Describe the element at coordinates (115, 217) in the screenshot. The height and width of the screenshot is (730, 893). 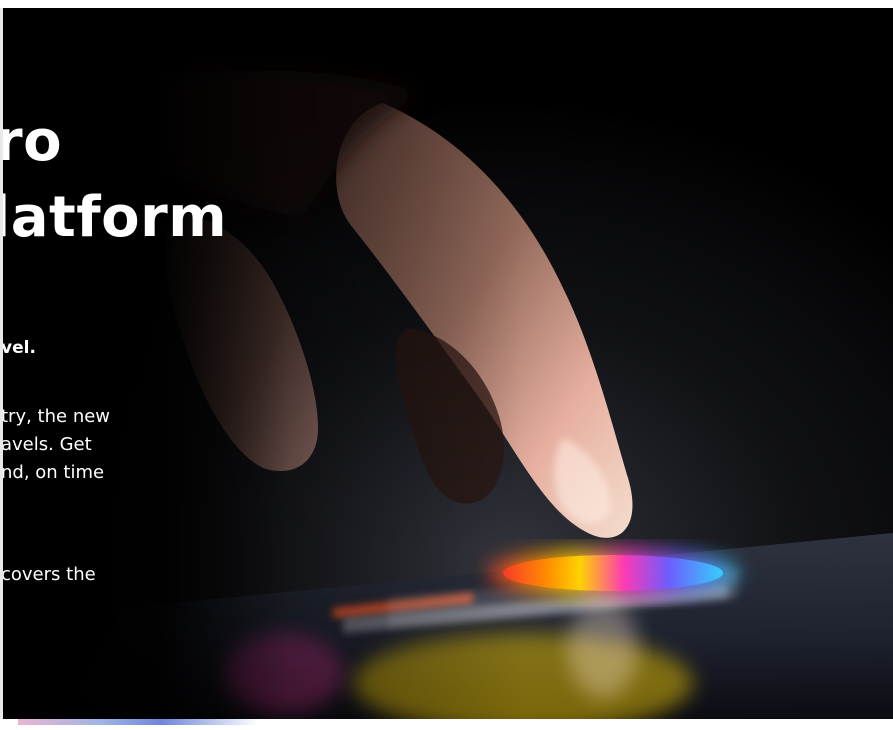
I see `headline-line-2: latform` at that location.